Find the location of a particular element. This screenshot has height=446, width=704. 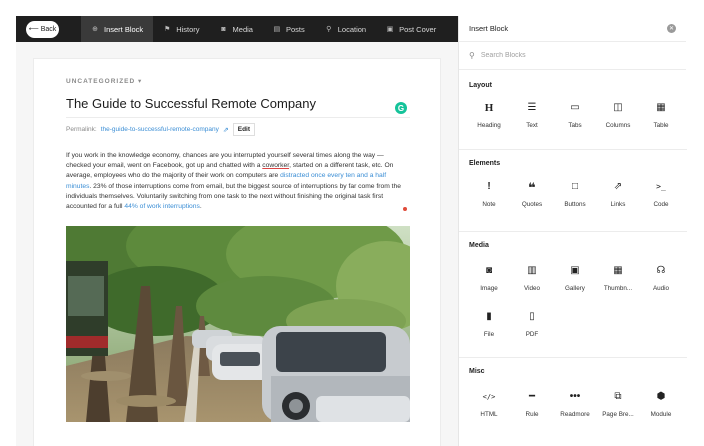

image-icon: ▣ is located at coordinates (575, 270).